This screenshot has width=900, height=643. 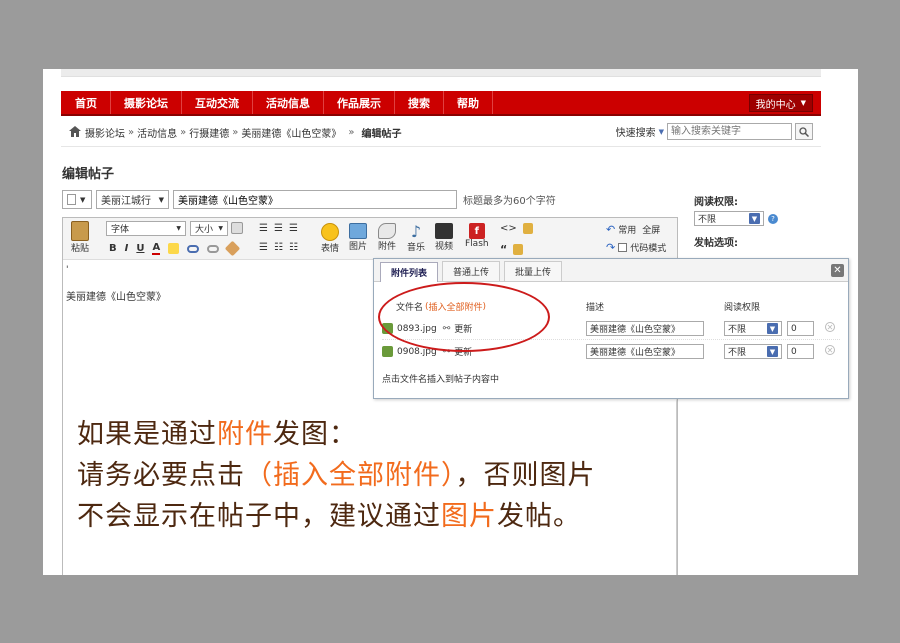 I want to click on page-title: 编辑帖子, so click(x=88, y=174).